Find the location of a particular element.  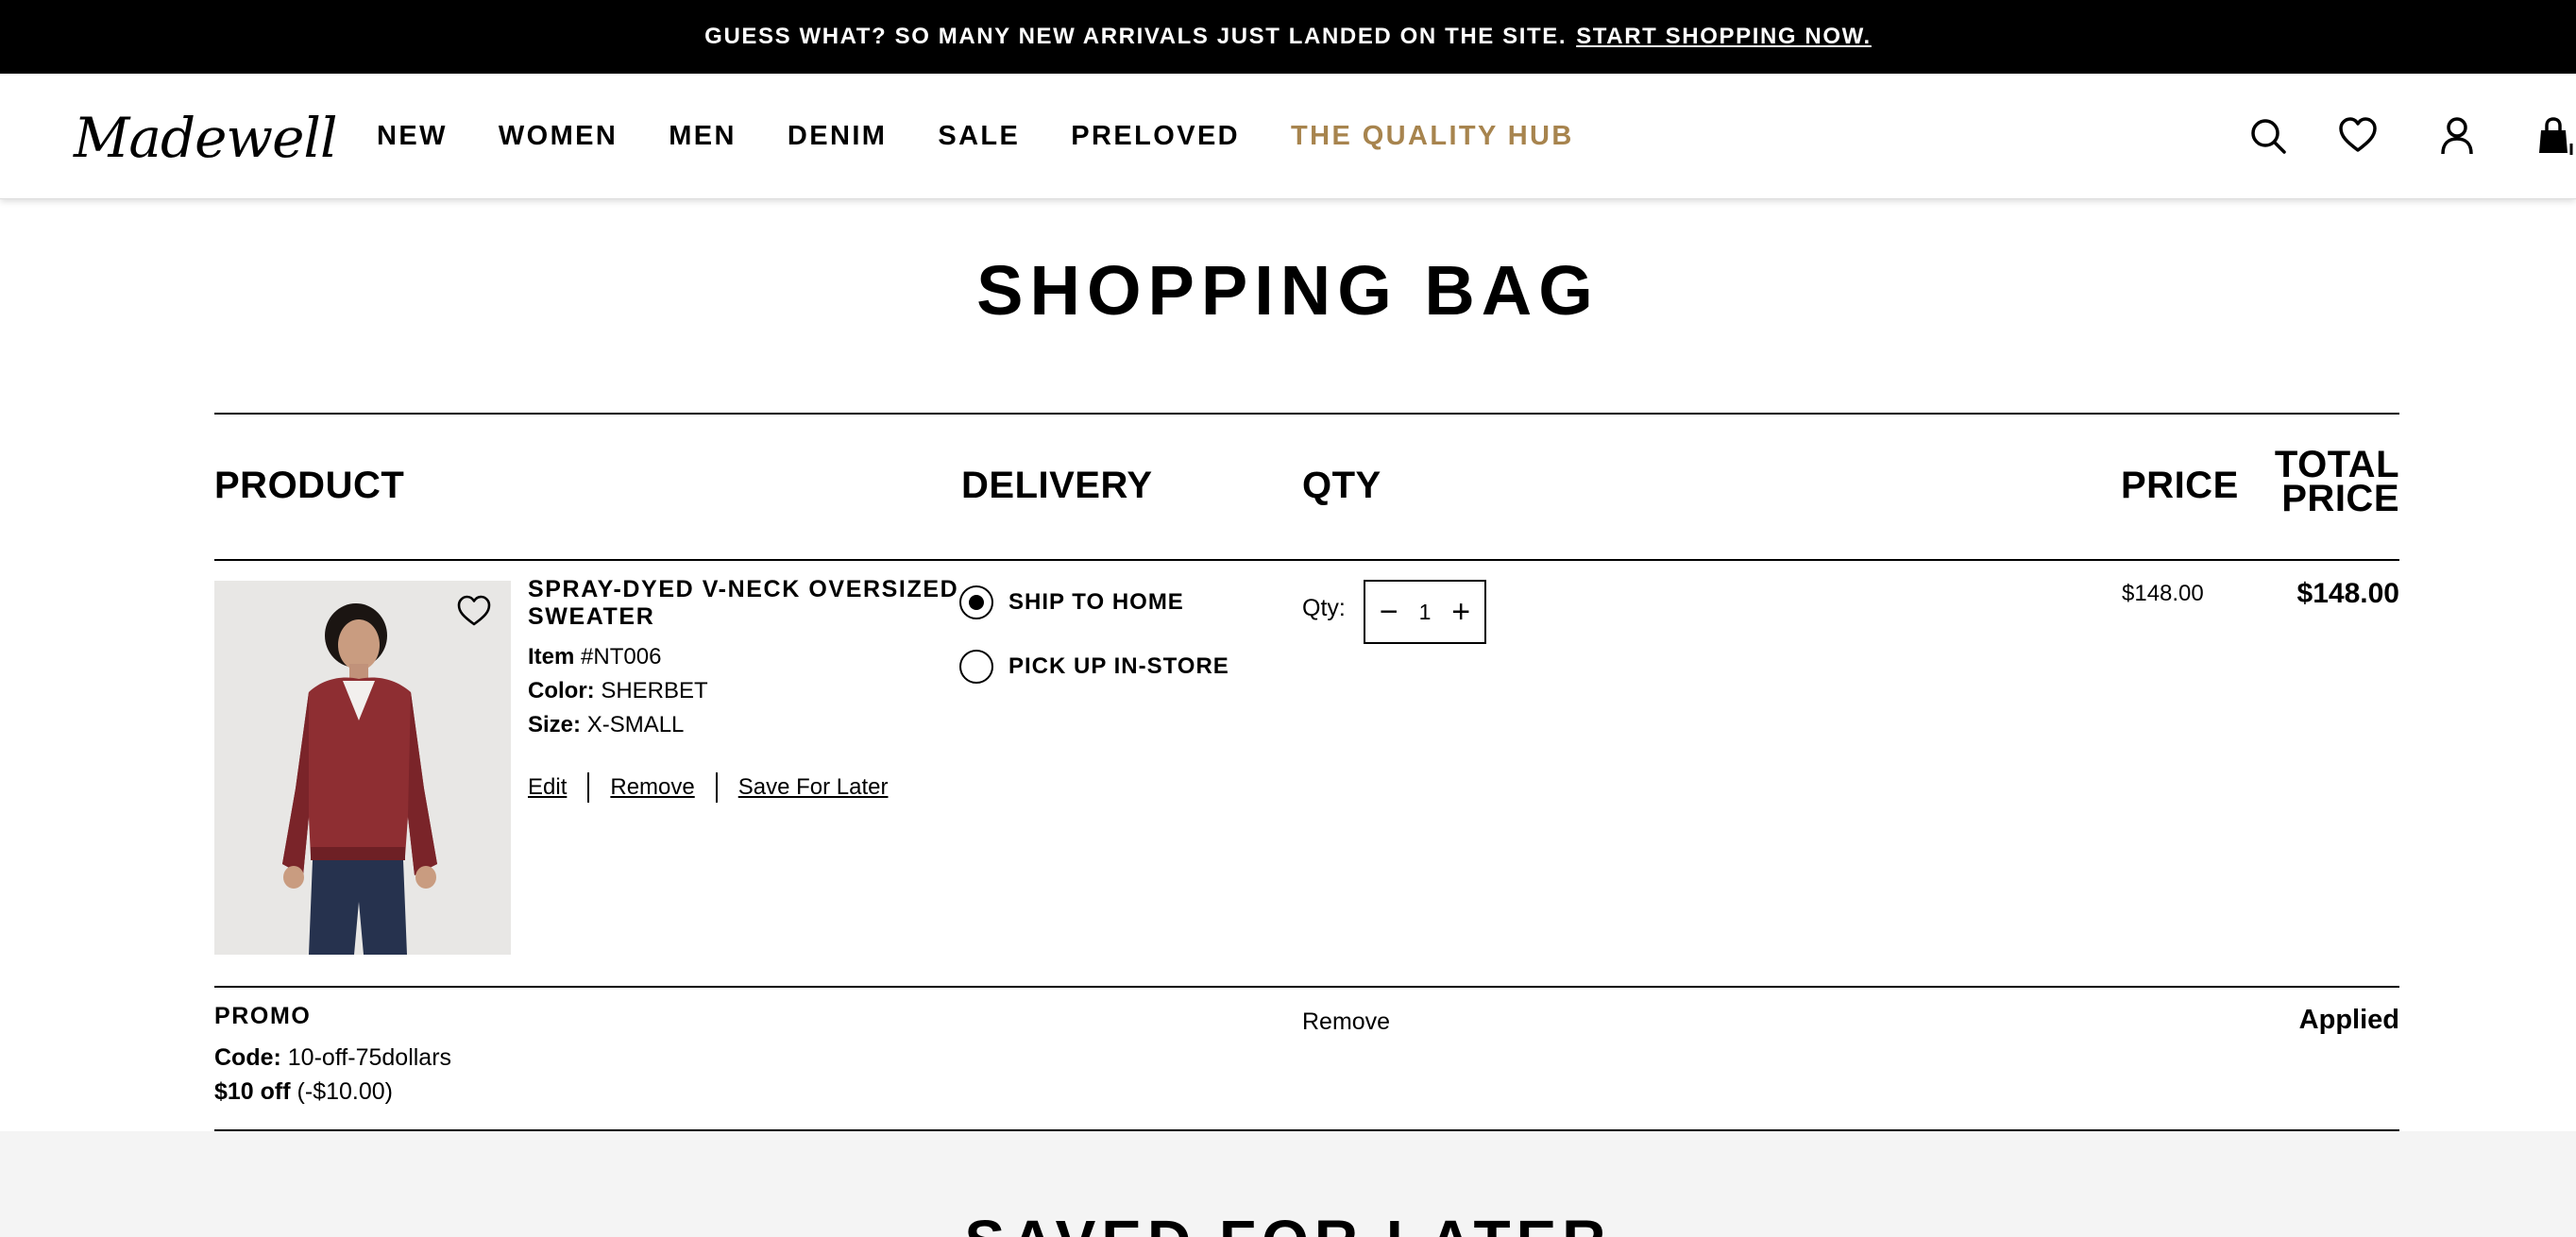

remove-link: Remove is located at coordinates (652, 788).